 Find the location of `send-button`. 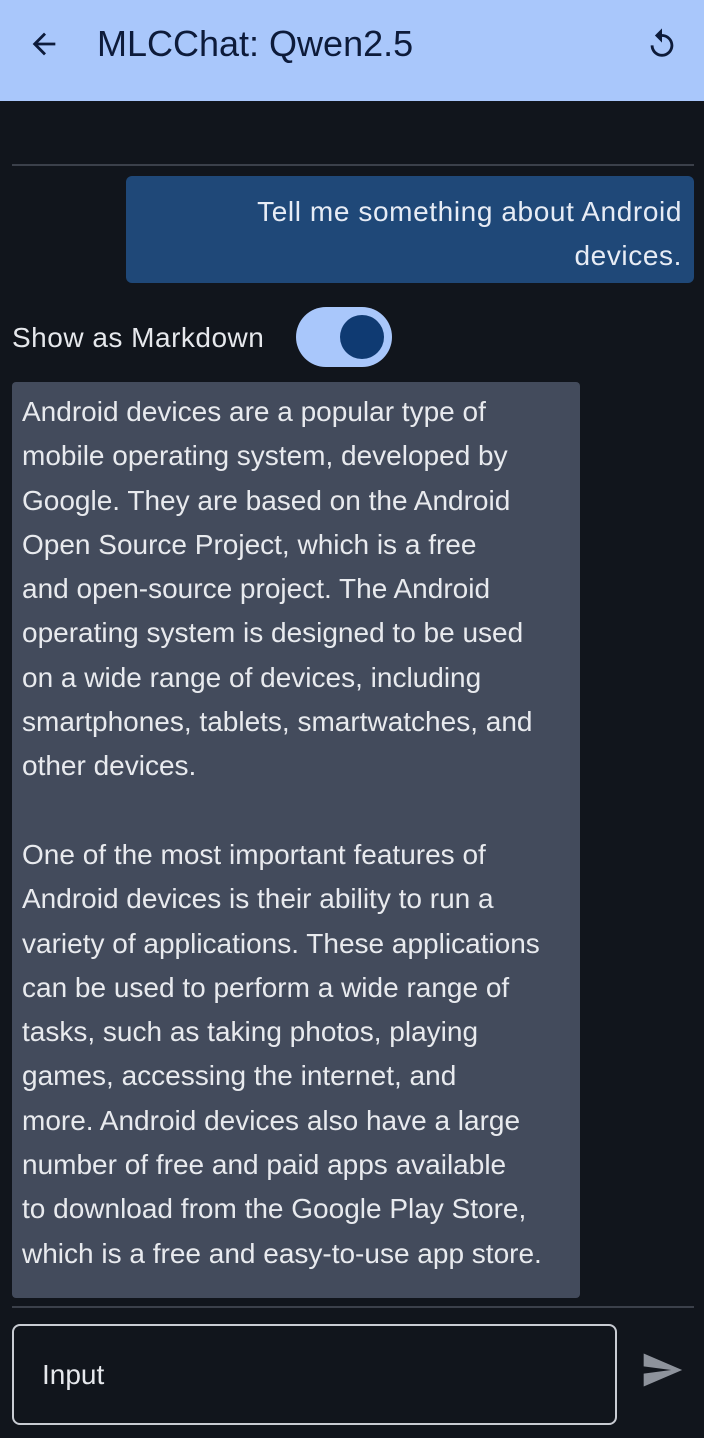

send-button is located at coordinates (662, 1370).